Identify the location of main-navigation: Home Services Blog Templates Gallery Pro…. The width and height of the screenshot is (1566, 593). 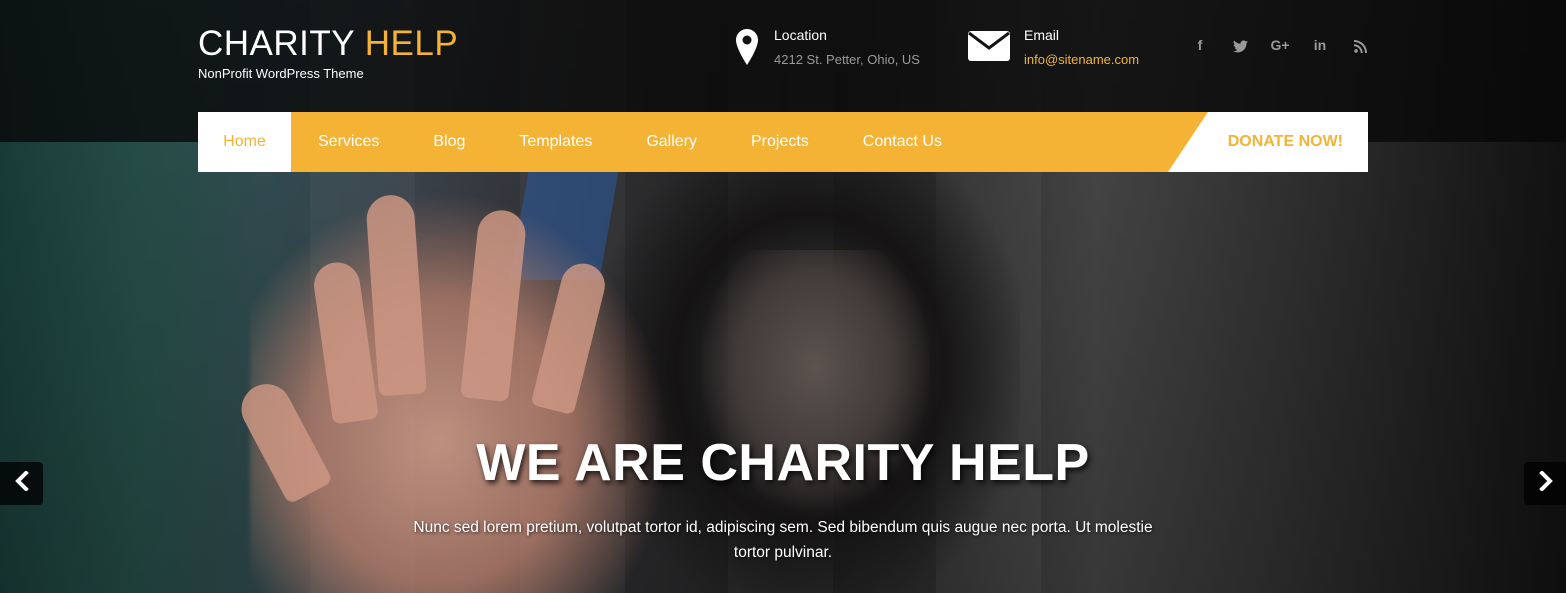
(783, 142).